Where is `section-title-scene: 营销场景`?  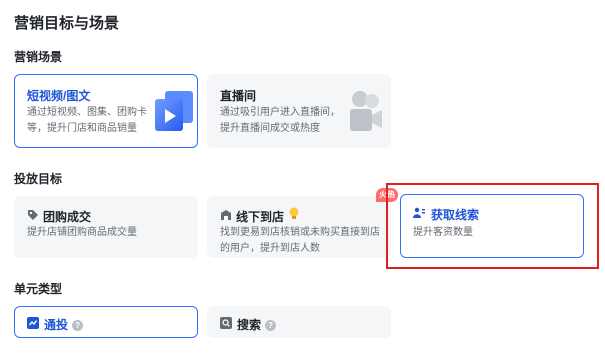
section-title-scene: 营销场景 is located at coordinates (38, 57).